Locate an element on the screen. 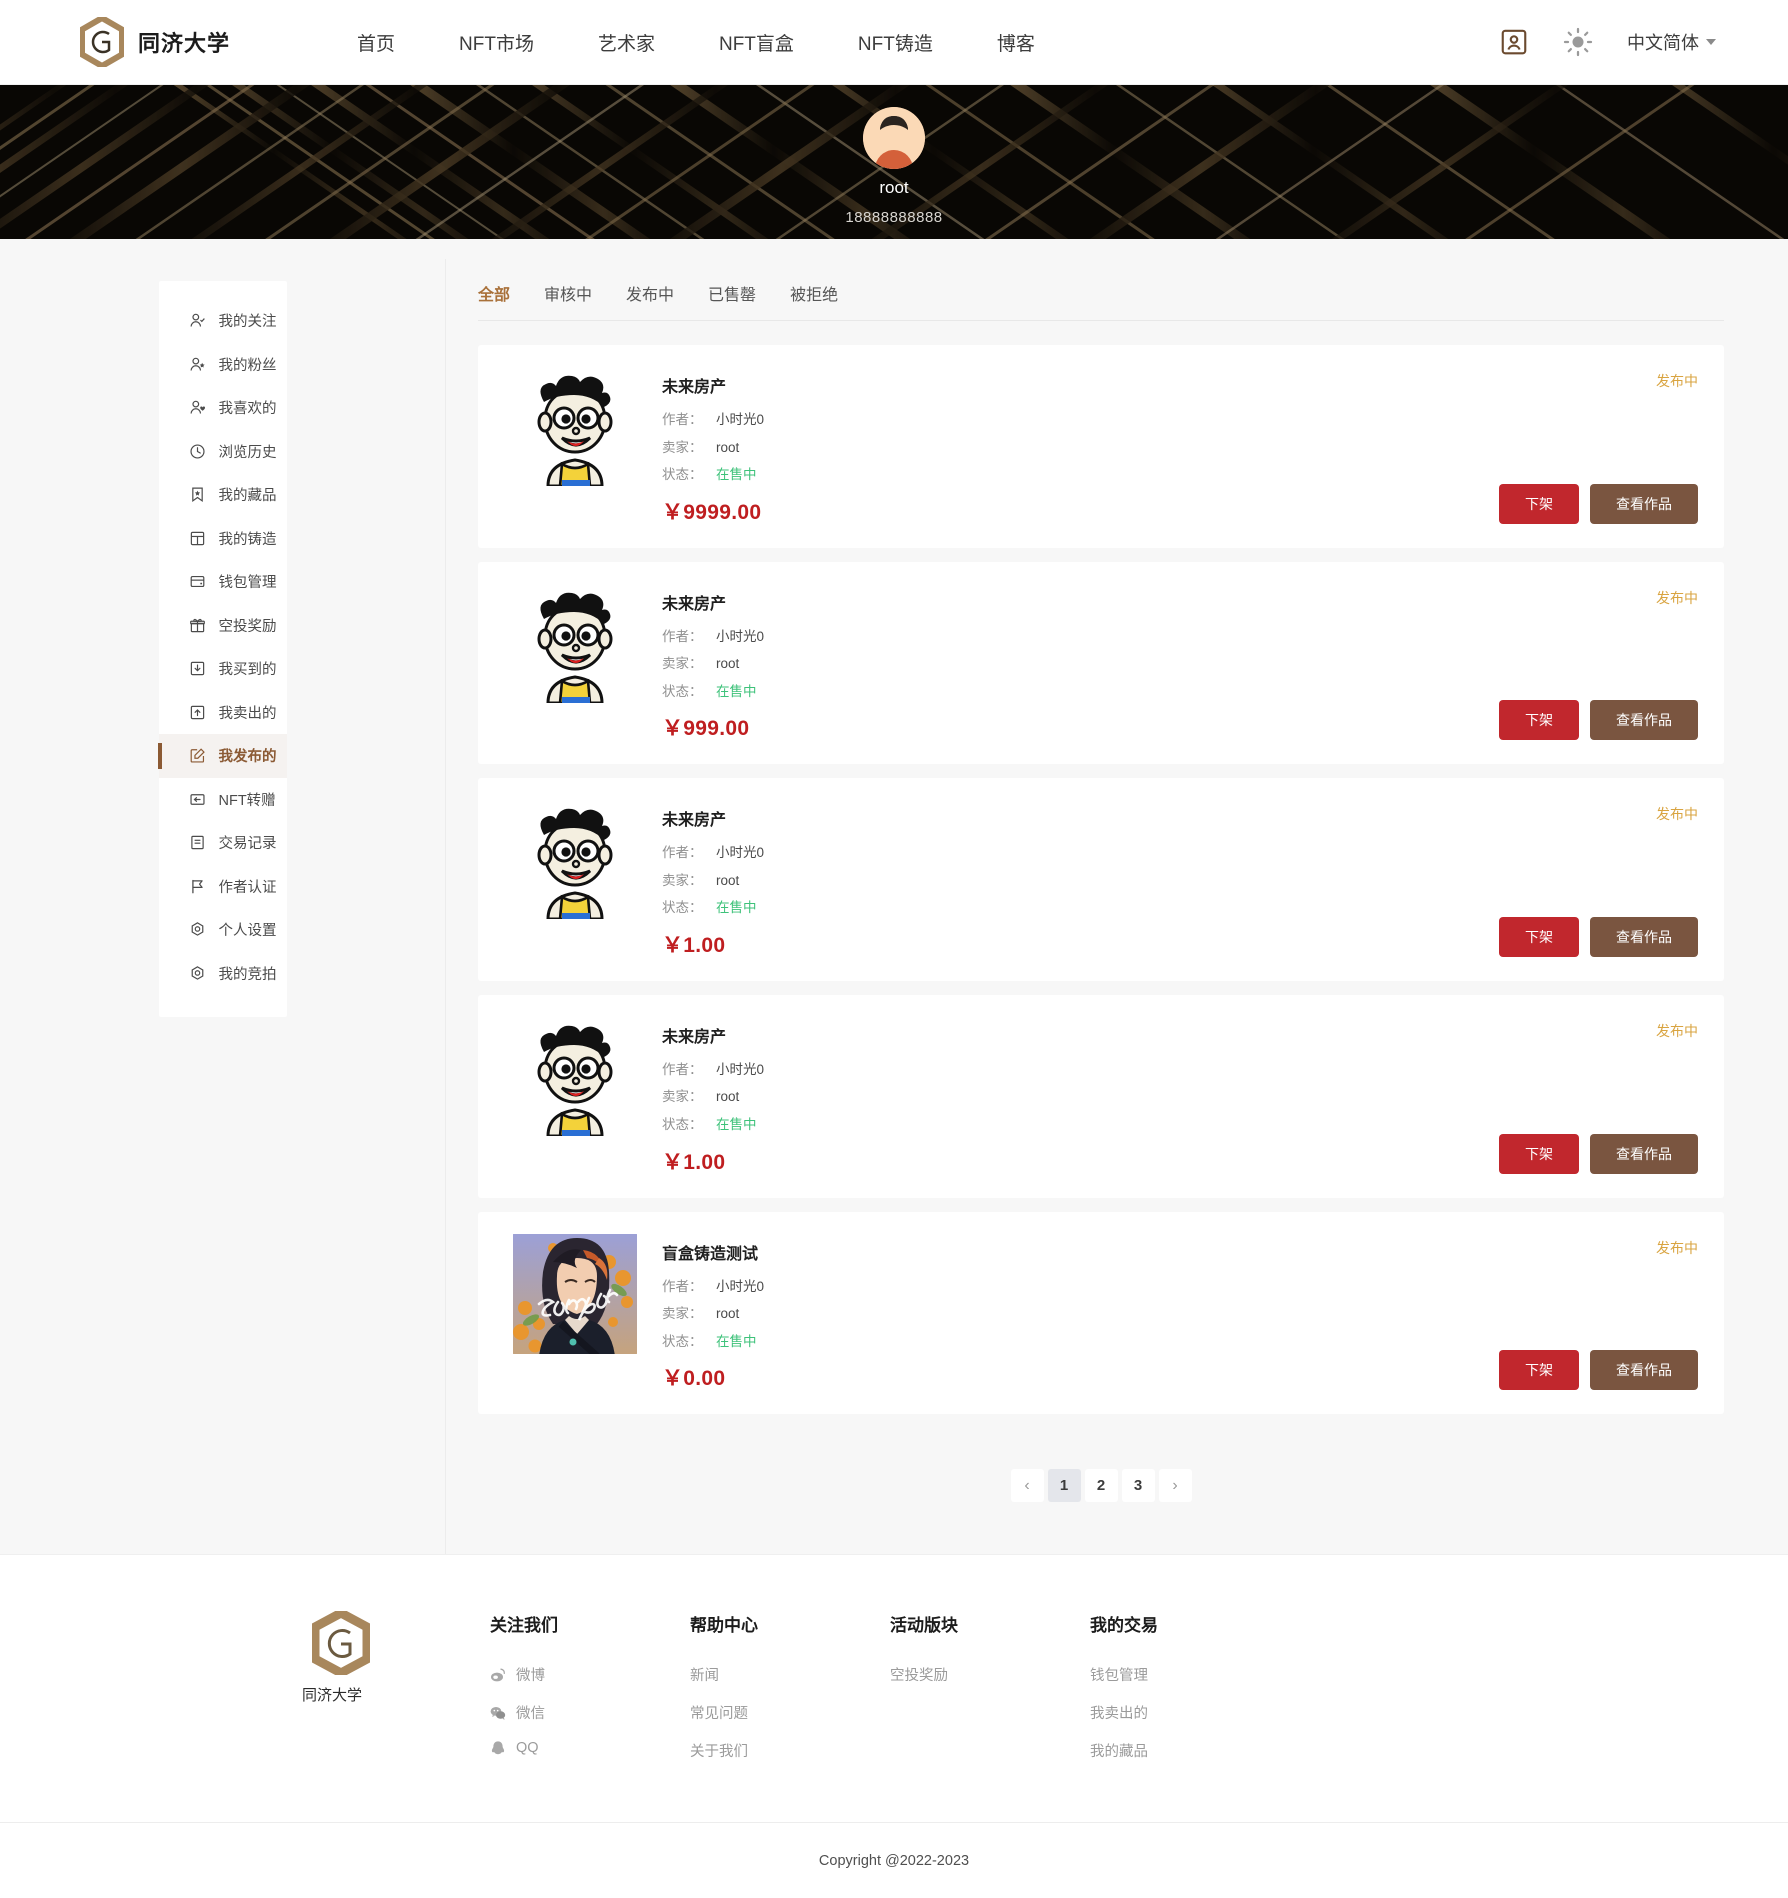 Image resolution: width=1788 pixels, height=1898 pixels. sidebar-item-transfer: NFT转赠 is located at coordinates (223, 800).